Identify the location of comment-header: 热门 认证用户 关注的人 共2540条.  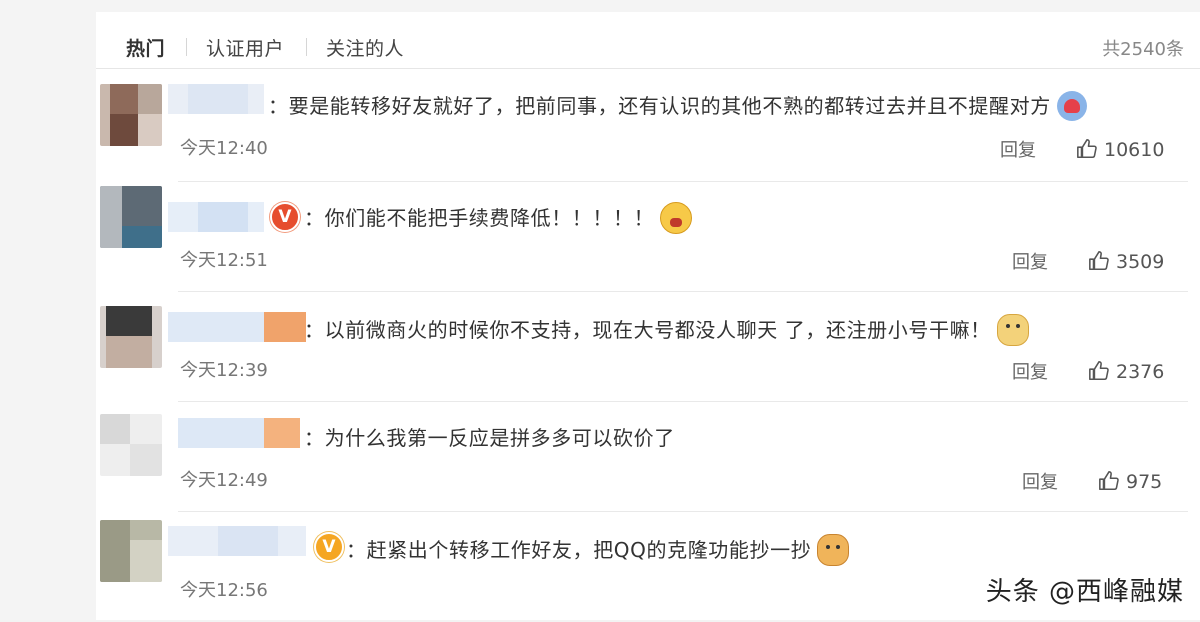
(654, 47).